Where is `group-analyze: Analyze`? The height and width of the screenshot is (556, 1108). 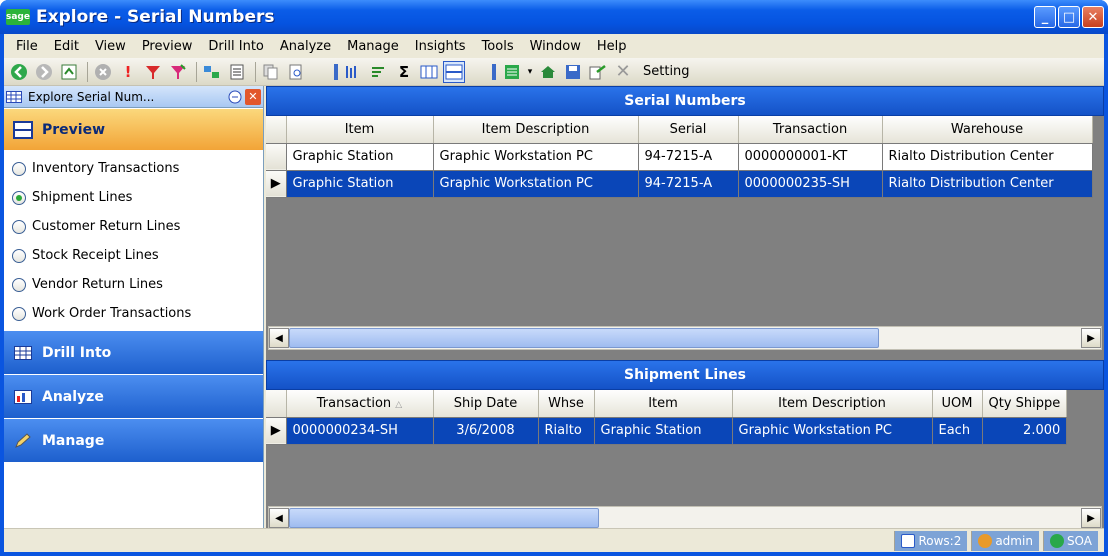 group-analyze: Analyze is located at coordinates (133, 396).